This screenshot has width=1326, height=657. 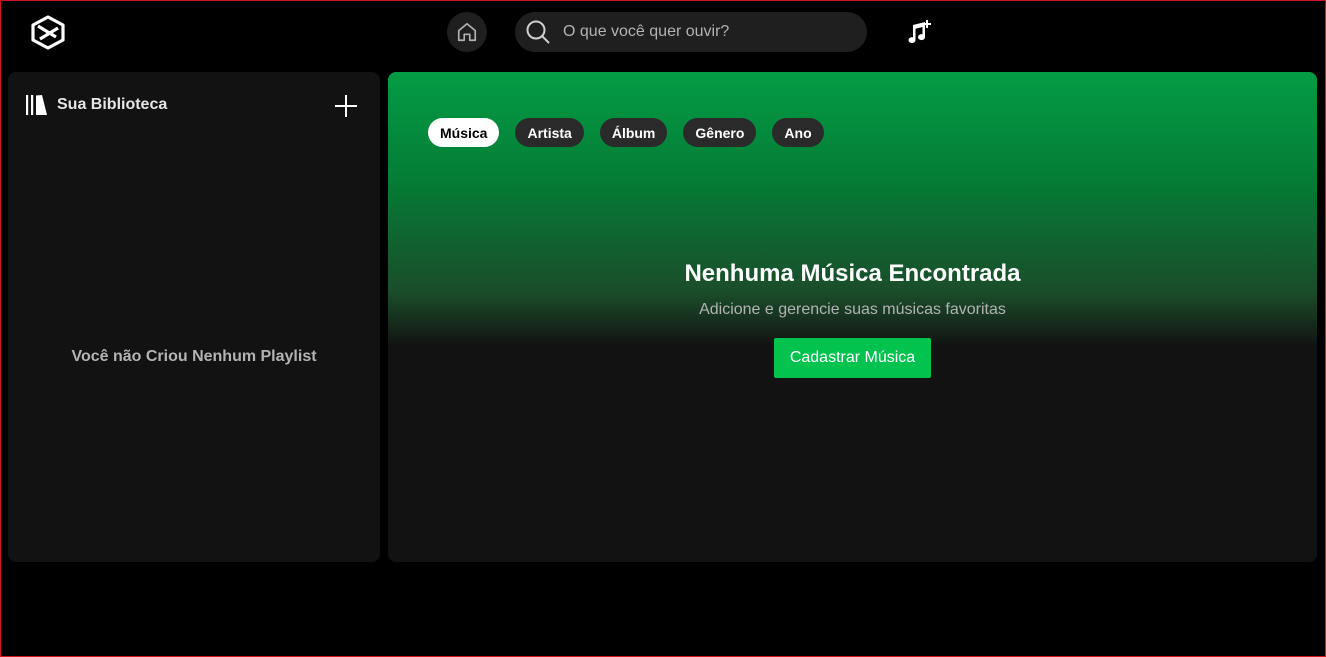 What do you see at coordinates (852, 273) in the screenshot?
I see `empty-state-title: Nenhuma Música Encontrada` at bounding box center [852, 273].